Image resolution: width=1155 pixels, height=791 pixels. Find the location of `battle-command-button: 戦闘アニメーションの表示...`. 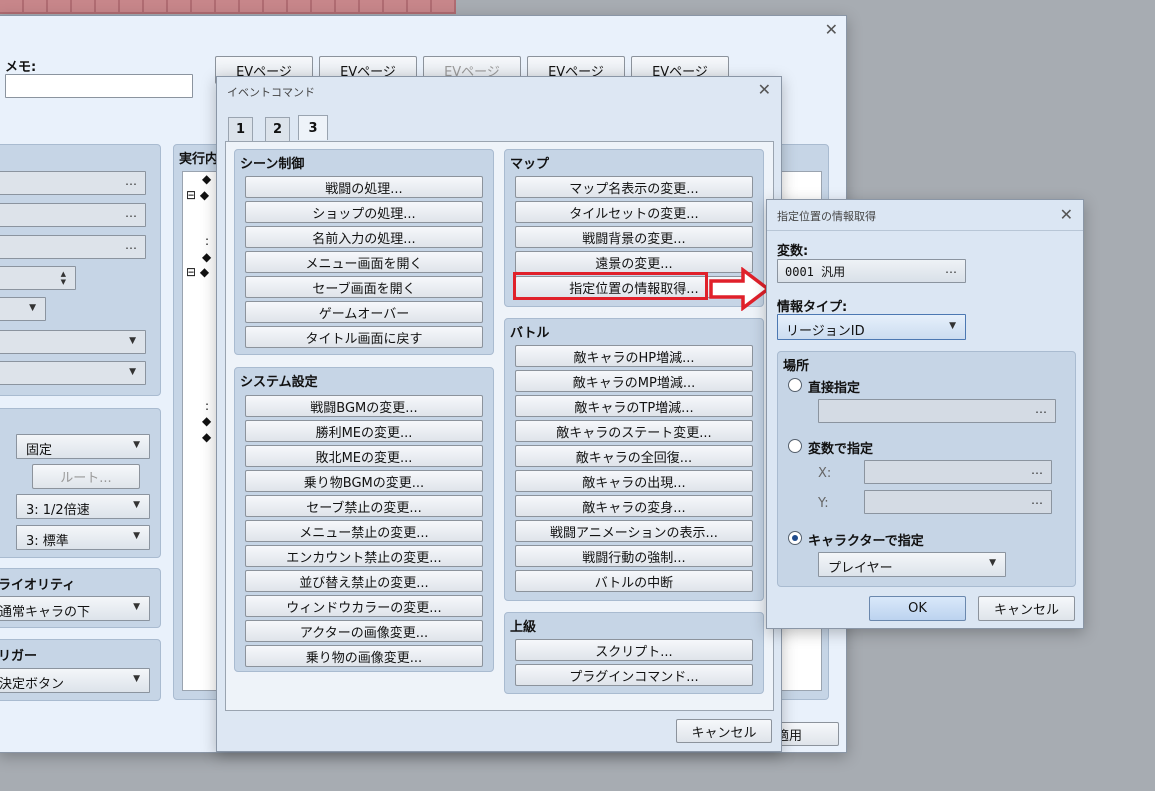

battle-command-button: 戦闘アニメーションの表示... is located at coordinates (634, 531).